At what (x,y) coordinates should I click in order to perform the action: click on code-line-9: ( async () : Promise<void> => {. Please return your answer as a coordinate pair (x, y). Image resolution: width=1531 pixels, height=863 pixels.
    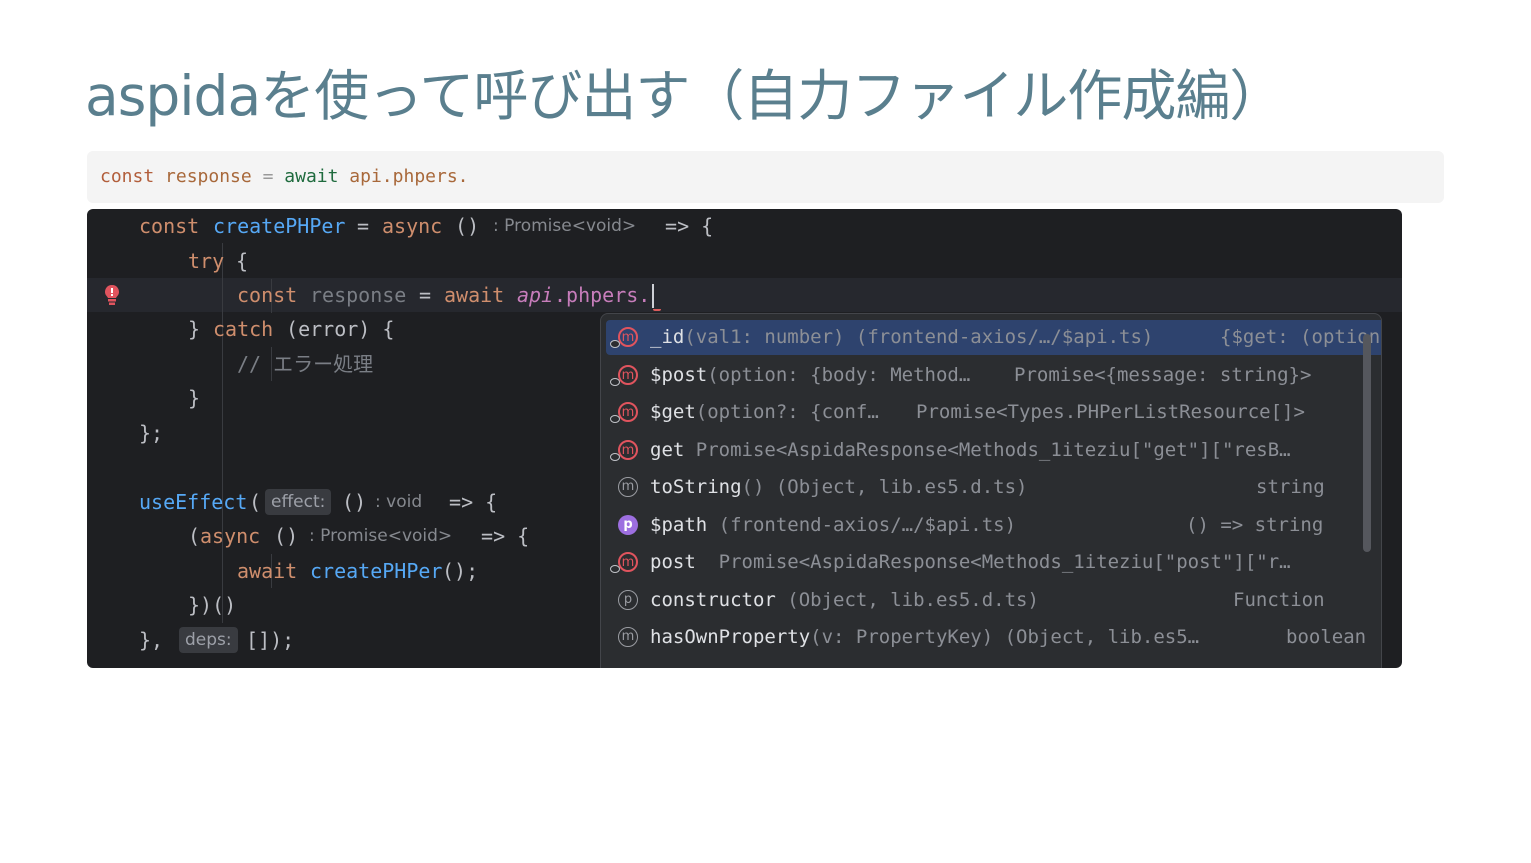
    Looking at the image, I should click on (308, 536).